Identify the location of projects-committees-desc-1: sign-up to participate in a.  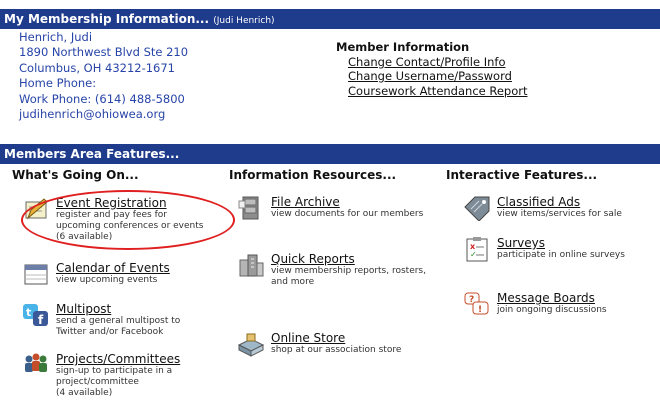
(114, 371).